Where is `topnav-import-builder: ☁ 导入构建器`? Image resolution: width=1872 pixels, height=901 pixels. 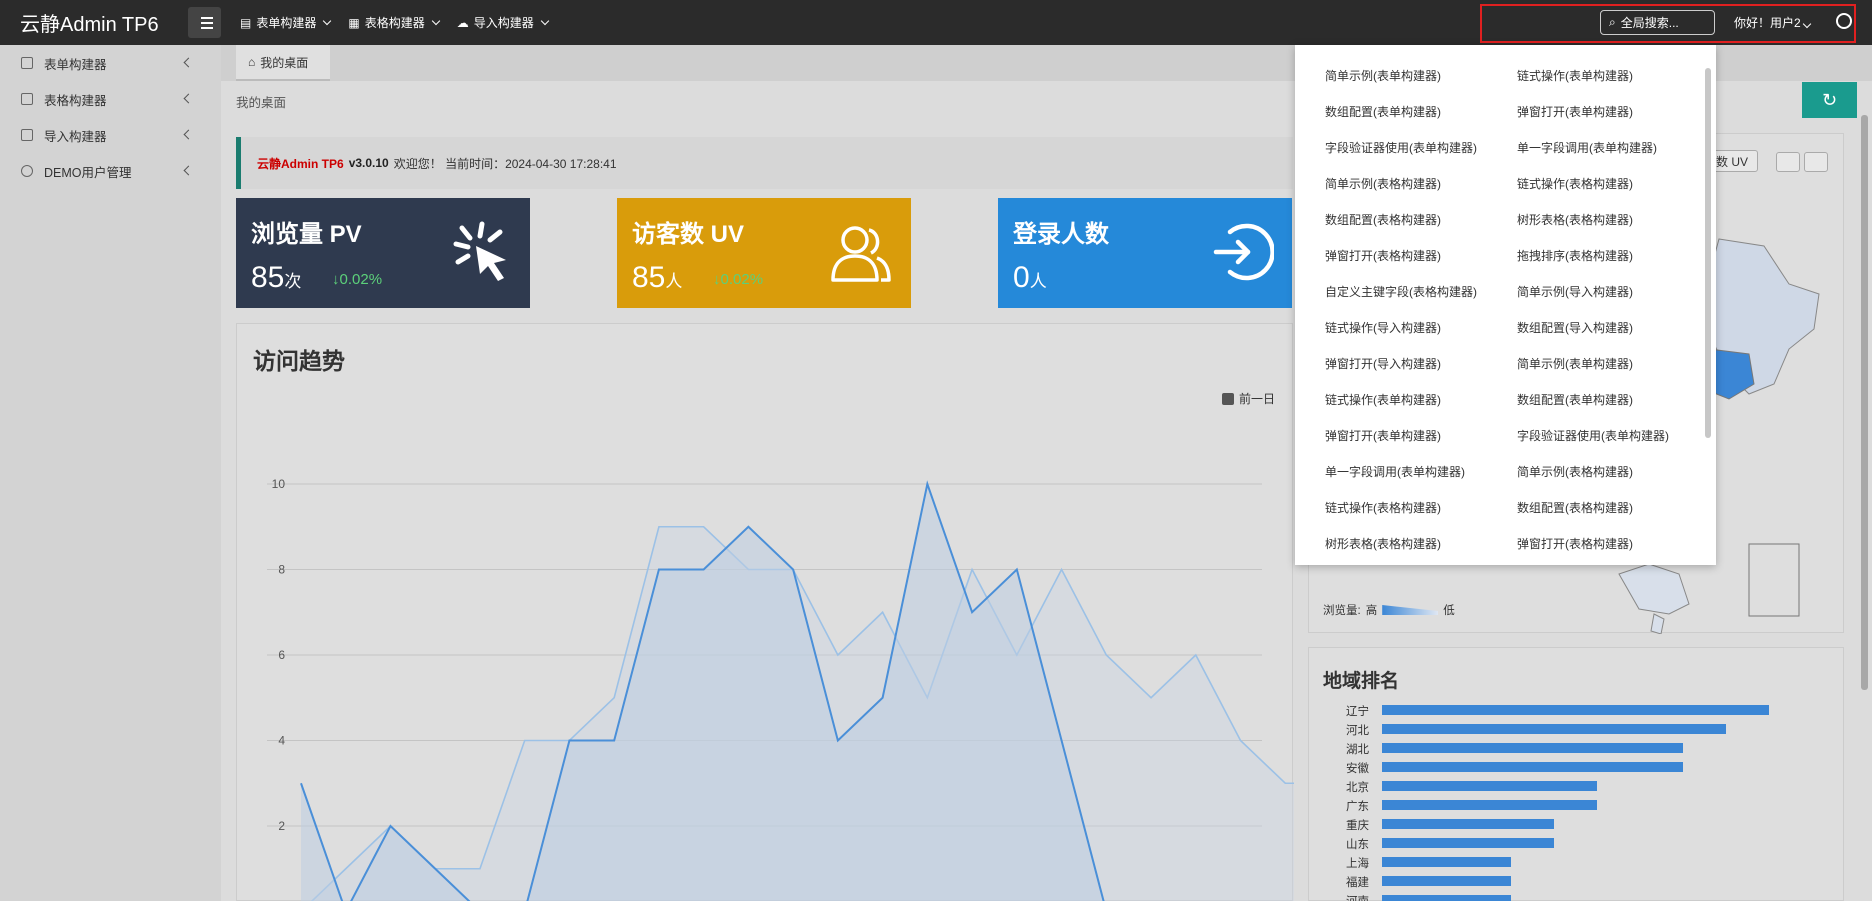 topnav-import-builder: ☁ 导入构建器 is located at coordinates (503, 22).